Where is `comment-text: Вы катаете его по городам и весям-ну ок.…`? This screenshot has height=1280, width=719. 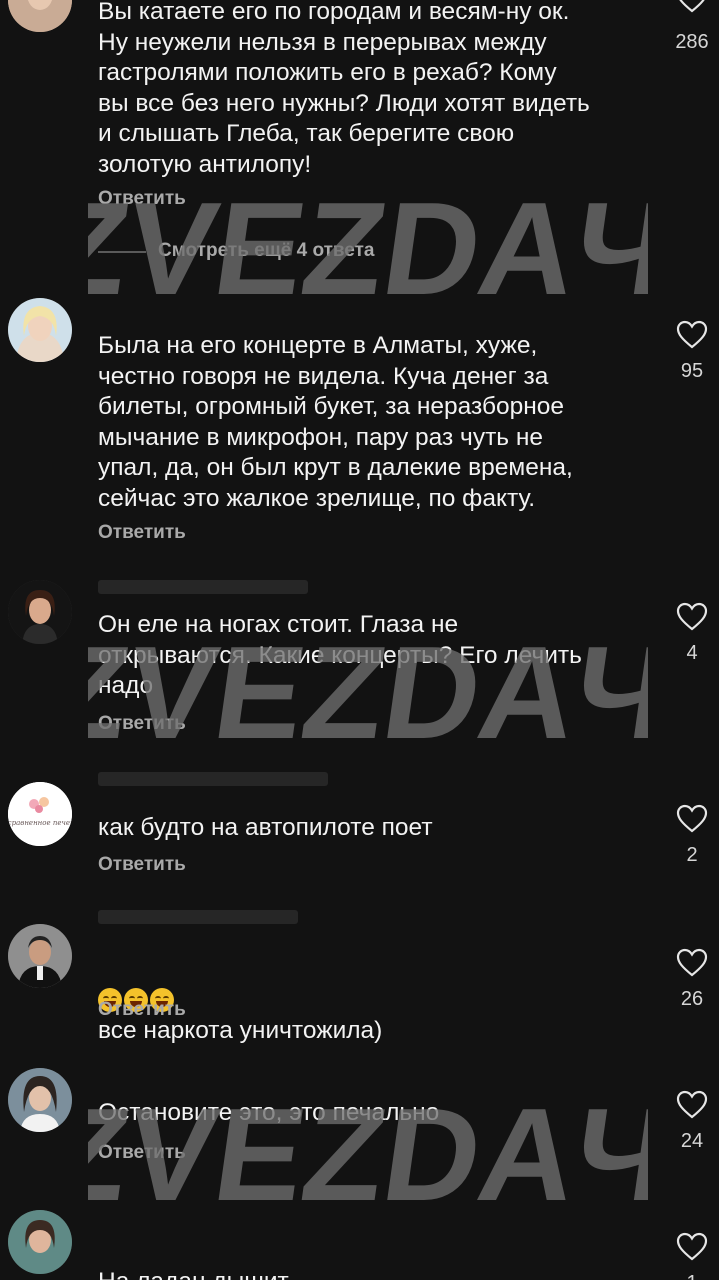
comment-text: Вы катаете его по городам и весям-ну ок.… is located at coordinates (344, 89).